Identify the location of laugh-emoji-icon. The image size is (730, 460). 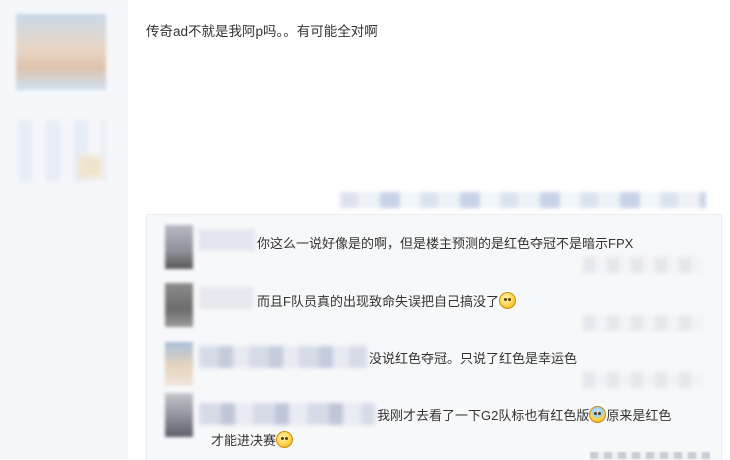
(285, 439).